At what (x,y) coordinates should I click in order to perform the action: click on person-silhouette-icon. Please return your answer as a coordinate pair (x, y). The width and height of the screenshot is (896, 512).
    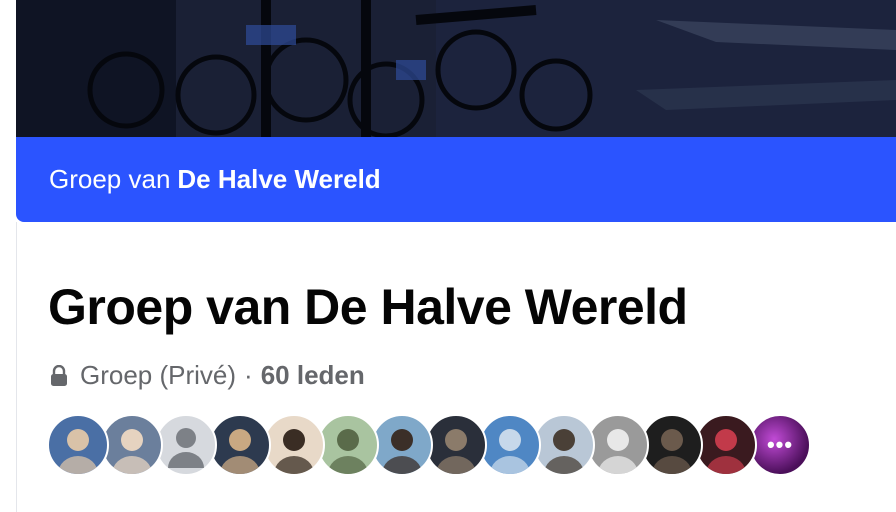
    Looking at the image, I should click on (186, 448).